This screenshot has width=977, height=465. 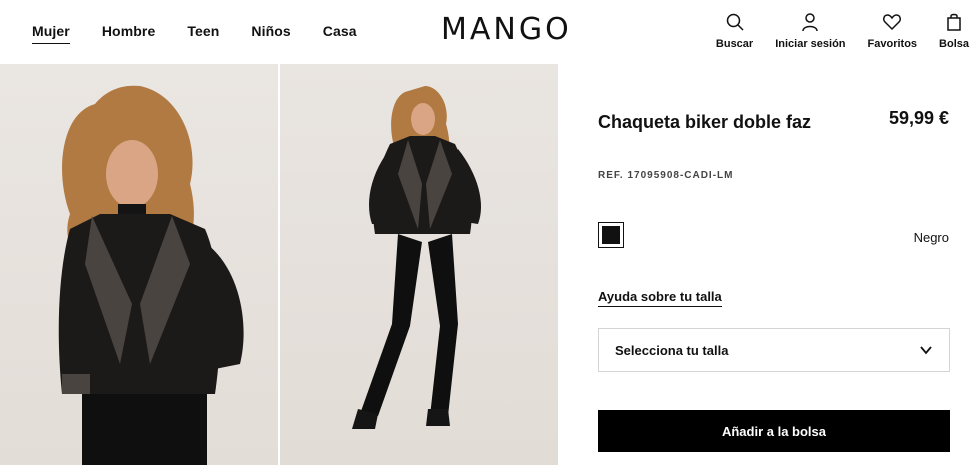 I want to click on size-guide-link: Ayuda sobre tu talla, so click(x=660, y=298).